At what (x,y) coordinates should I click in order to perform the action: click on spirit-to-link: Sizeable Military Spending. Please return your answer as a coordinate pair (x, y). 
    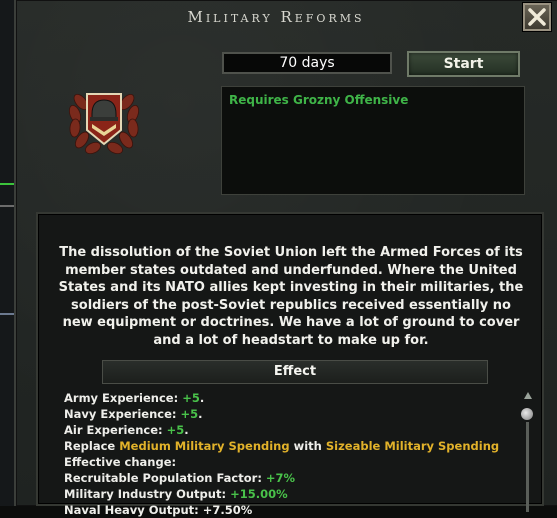
    Looking at the image, I should click on (412, 446).